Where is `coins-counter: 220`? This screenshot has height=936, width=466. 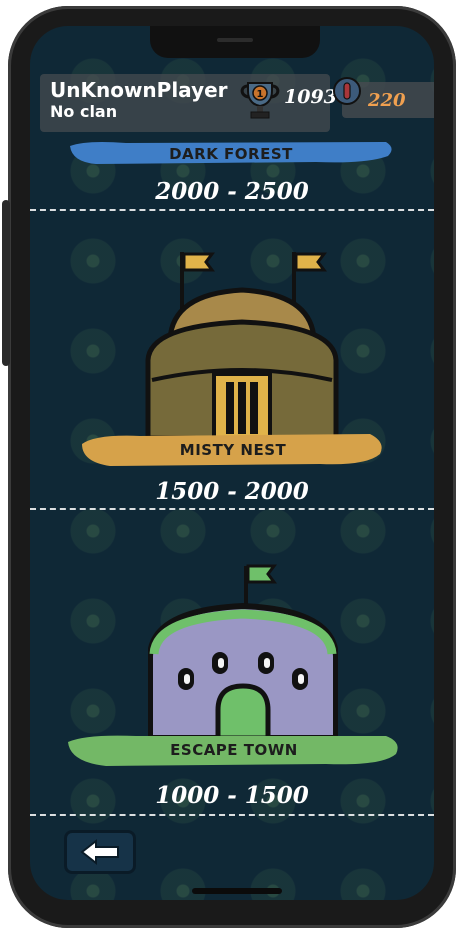
coins-counter: 220 is located at coordinates (383, 97).